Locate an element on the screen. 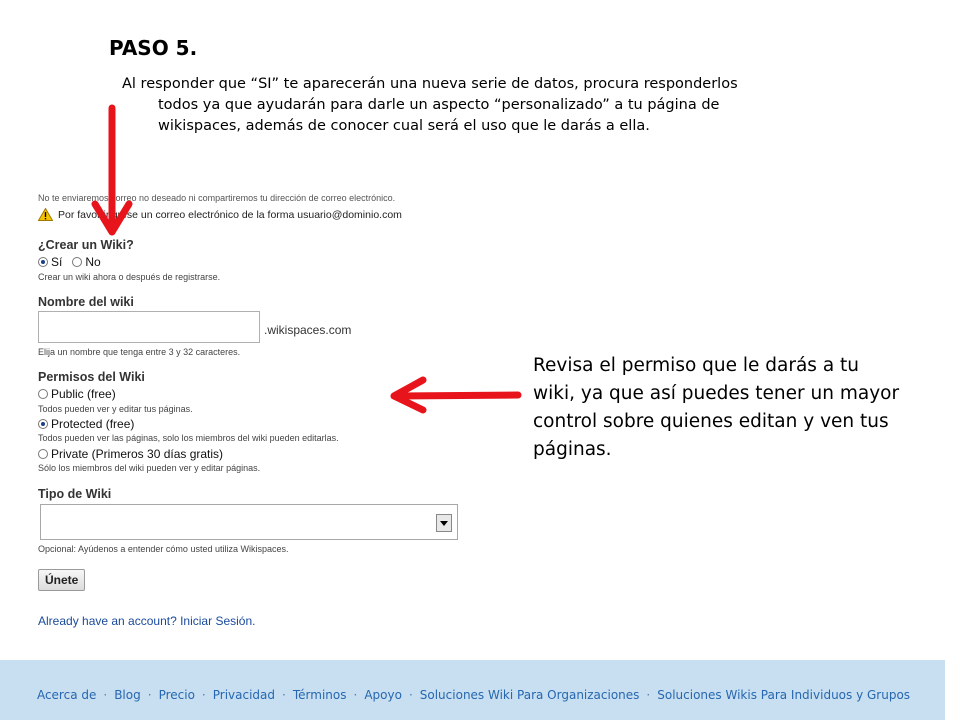 This screenshot has width=960, height=720. permissions-label: Permisos del Wiki is located at coordinates (91, 377).